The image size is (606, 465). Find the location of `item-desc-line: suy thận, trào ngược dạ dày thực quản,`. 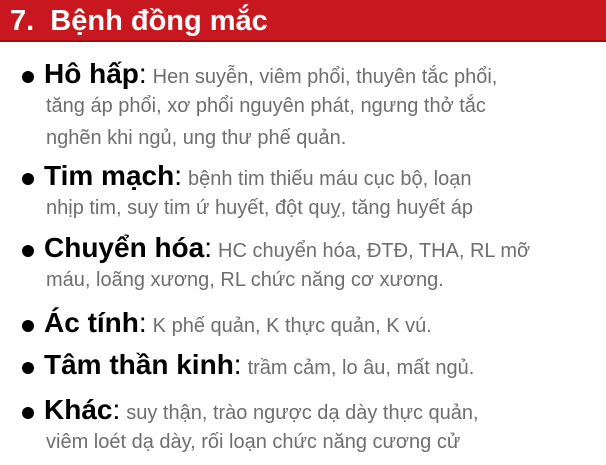

item-desc-line: suy thận, trào ngược dạ dày thực quản, is located at coordinates (302, 413).